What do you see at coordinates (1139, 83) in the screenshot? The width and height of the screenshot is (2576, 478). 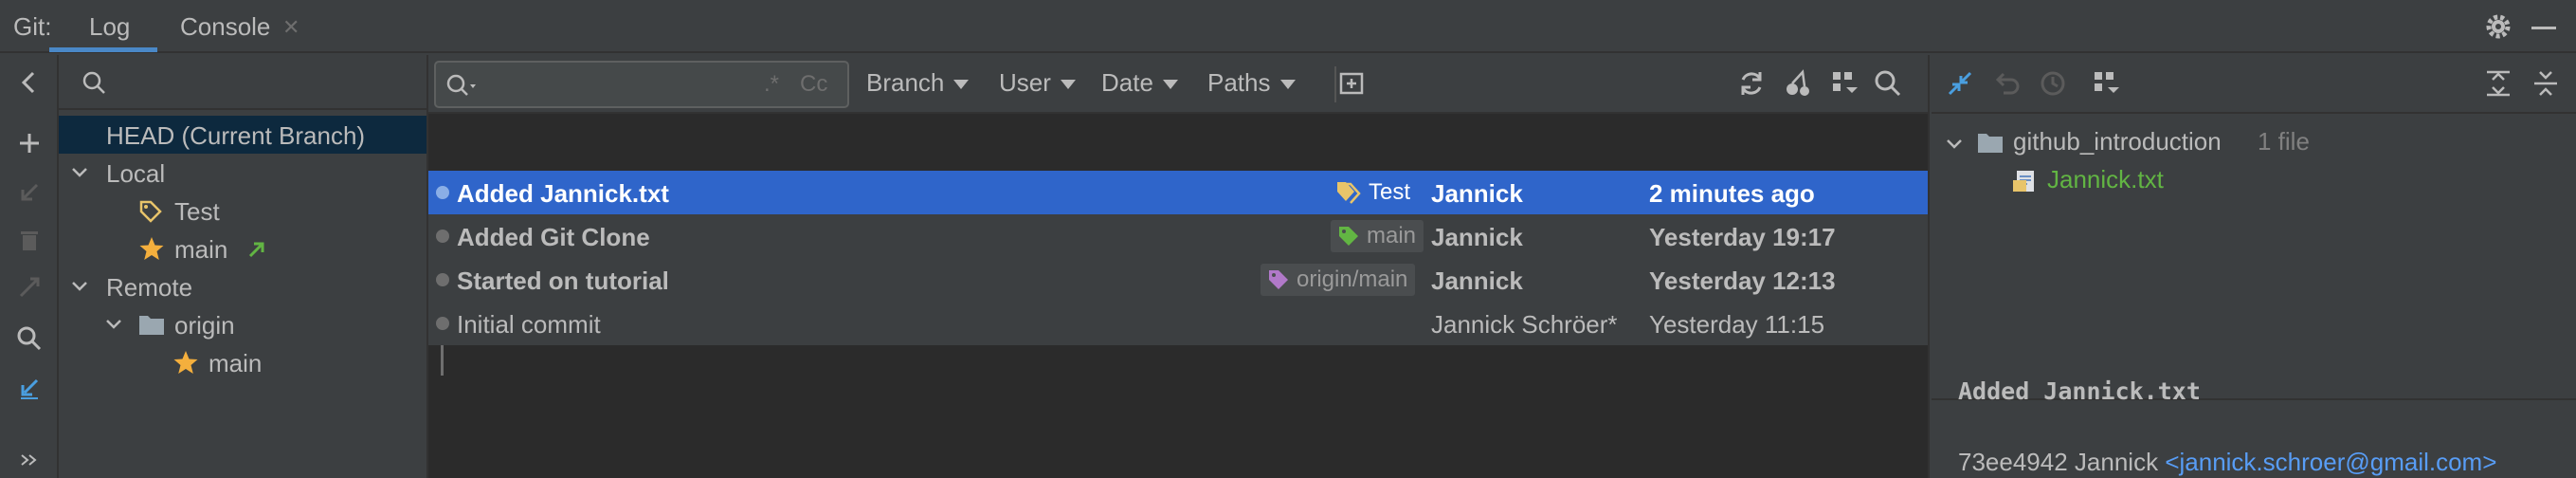 I see `date-filter: Date` at bounding box center [1139, 83].